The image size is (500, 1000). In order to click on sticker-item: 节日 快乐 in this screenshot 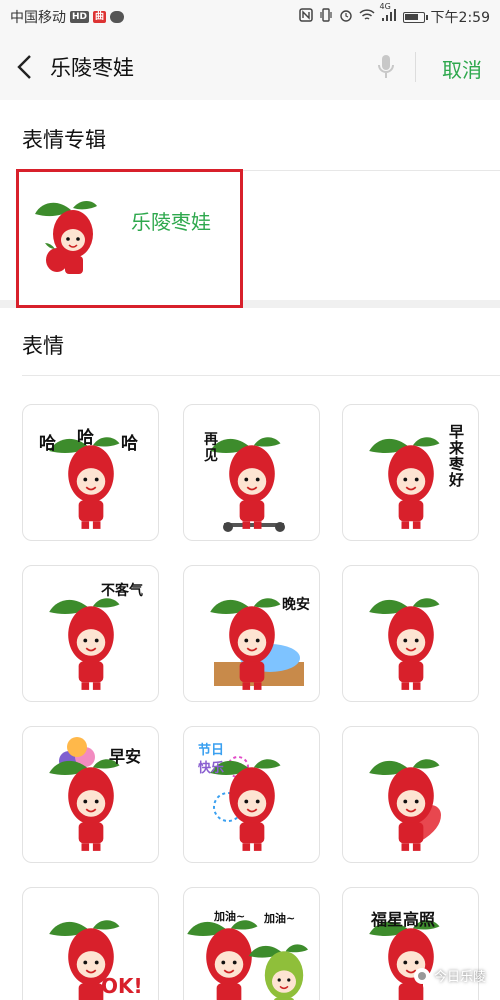, I will do `click(251, 794)`.